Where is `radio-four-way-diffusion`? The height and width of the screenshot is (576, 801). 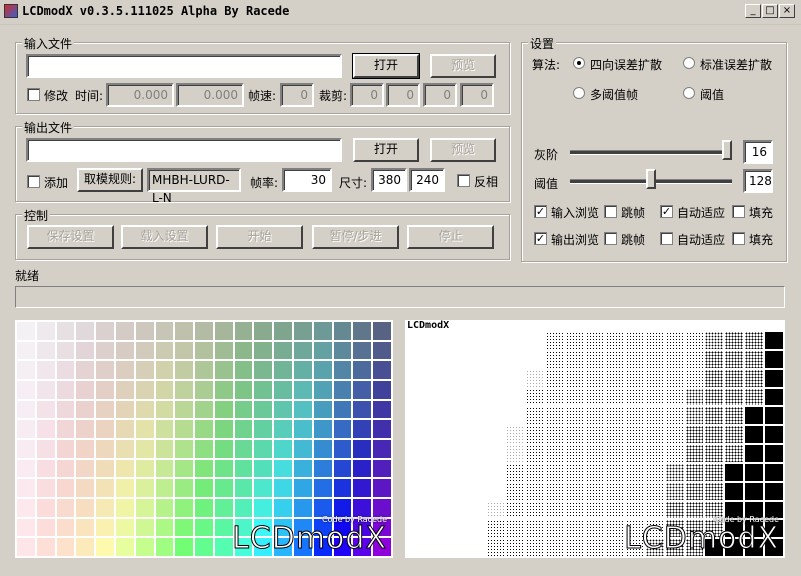
radio-four-way-diffusion is located at coordinates (579, 63).